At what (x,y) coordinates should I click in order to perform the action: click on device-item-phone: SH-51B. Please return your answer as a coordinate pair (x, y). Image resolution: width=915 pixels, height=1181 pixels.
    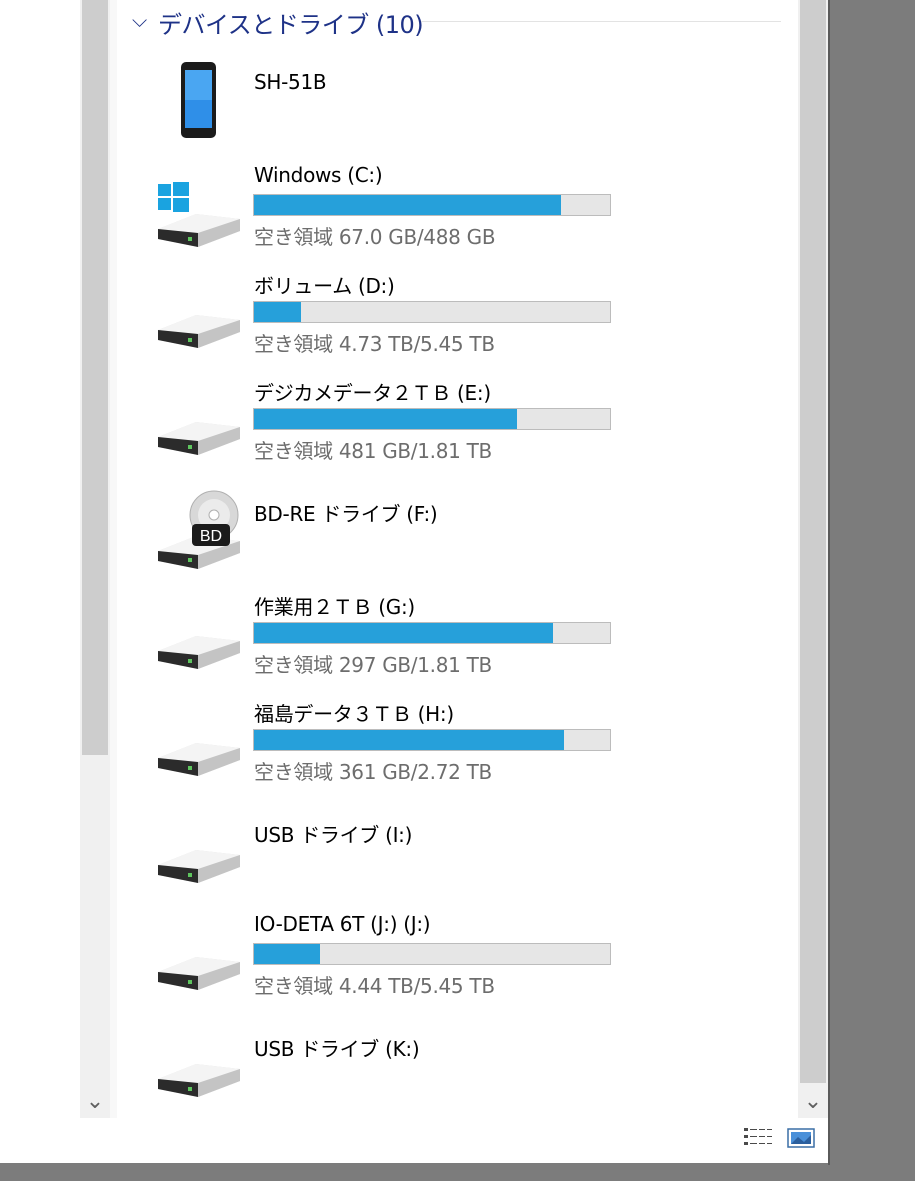
    Looking at the image, I should click on (393, 102).